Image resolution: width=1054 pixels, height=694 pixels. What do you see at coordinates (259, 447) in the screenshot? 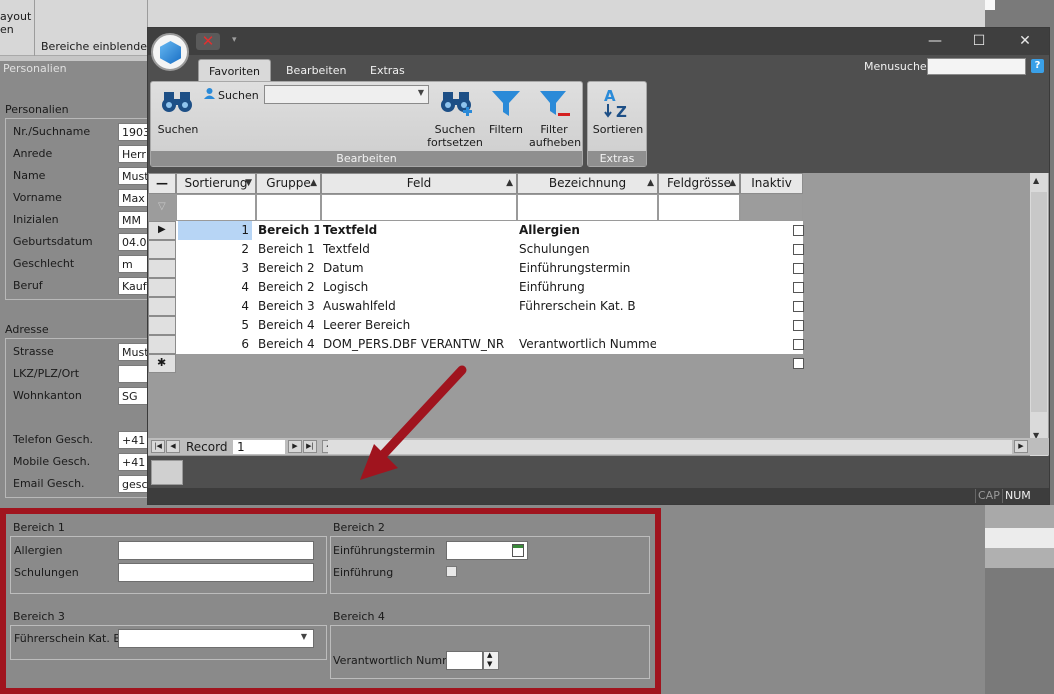
I see `record-number-input: 1` at bounding box center [259, 447].